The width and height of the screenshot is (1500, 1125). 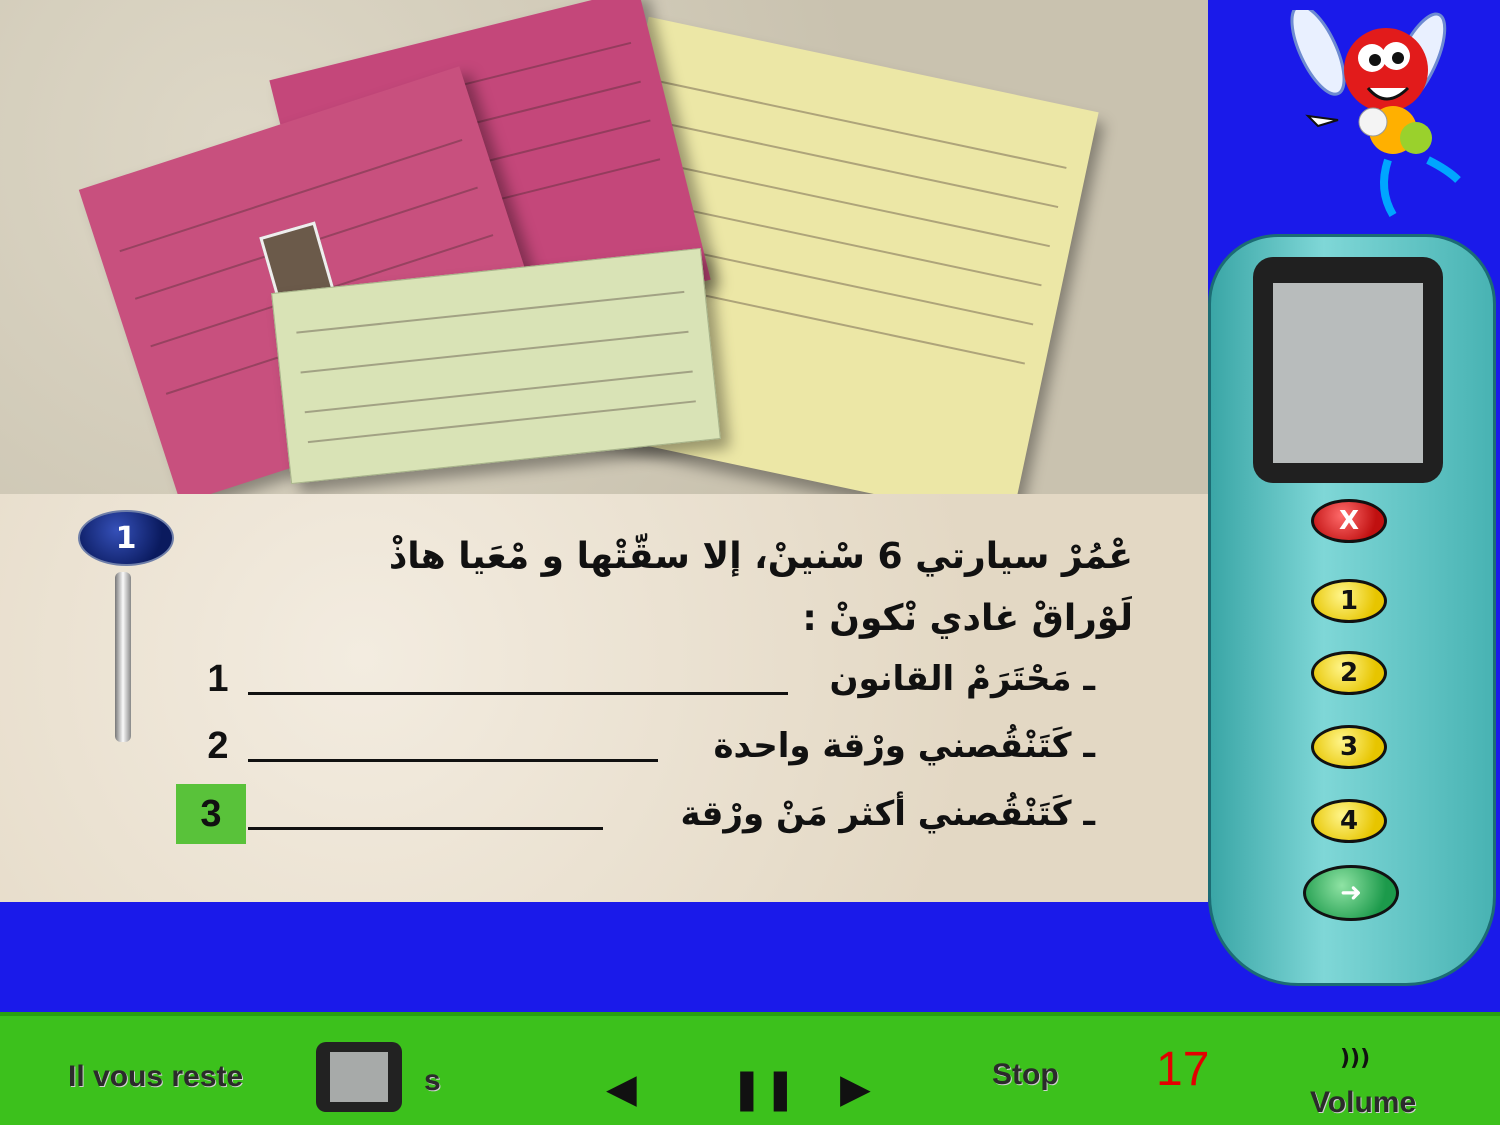 What do you see at coordinates (642, 746) in the screenshot?
I see `answer-option-2: 2 ـ كَتَنْقُصني ورْقة واحدة` at bounding box center [642, 746].